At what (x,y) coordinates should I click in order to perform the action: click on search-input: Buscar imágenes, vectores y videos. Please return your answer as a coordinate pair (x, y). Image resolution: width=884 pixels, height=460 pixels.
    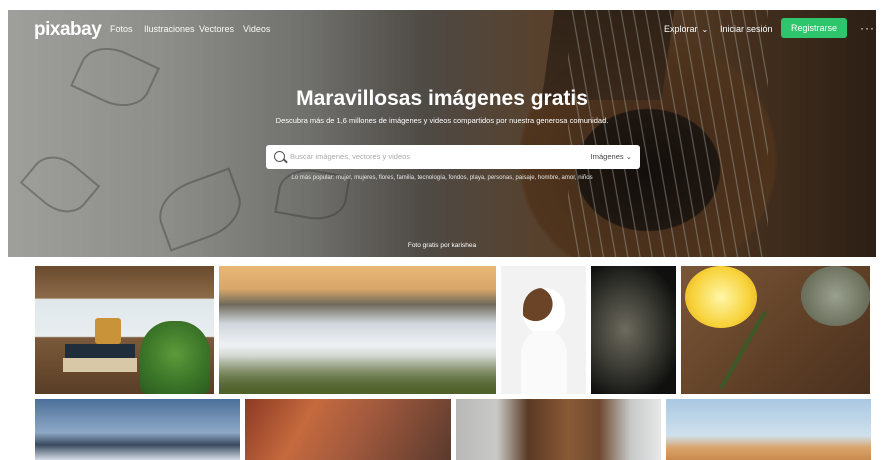
    Looking at the image, I should click on (350, 156).